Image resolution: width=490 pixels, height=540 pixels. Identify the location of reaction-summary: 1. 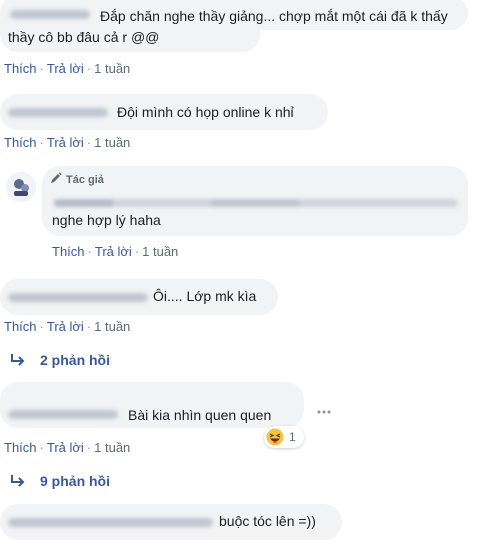
(284, 437).